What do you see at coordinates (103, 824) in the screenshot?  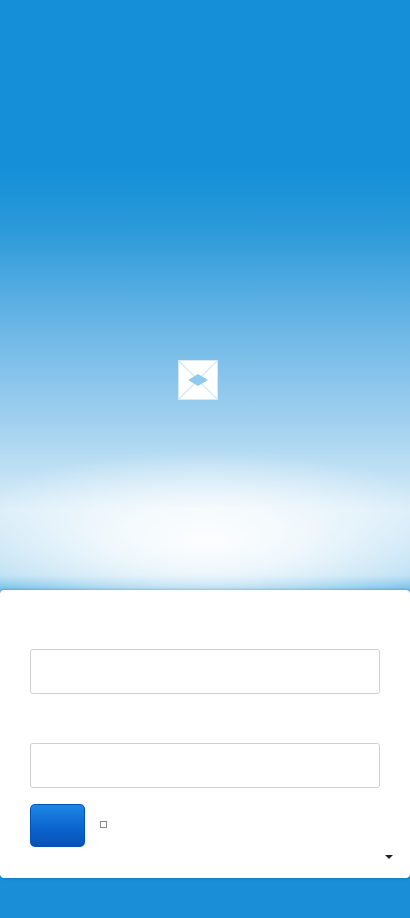 I see `remember-checkbox` at bounding box center [103, 824].